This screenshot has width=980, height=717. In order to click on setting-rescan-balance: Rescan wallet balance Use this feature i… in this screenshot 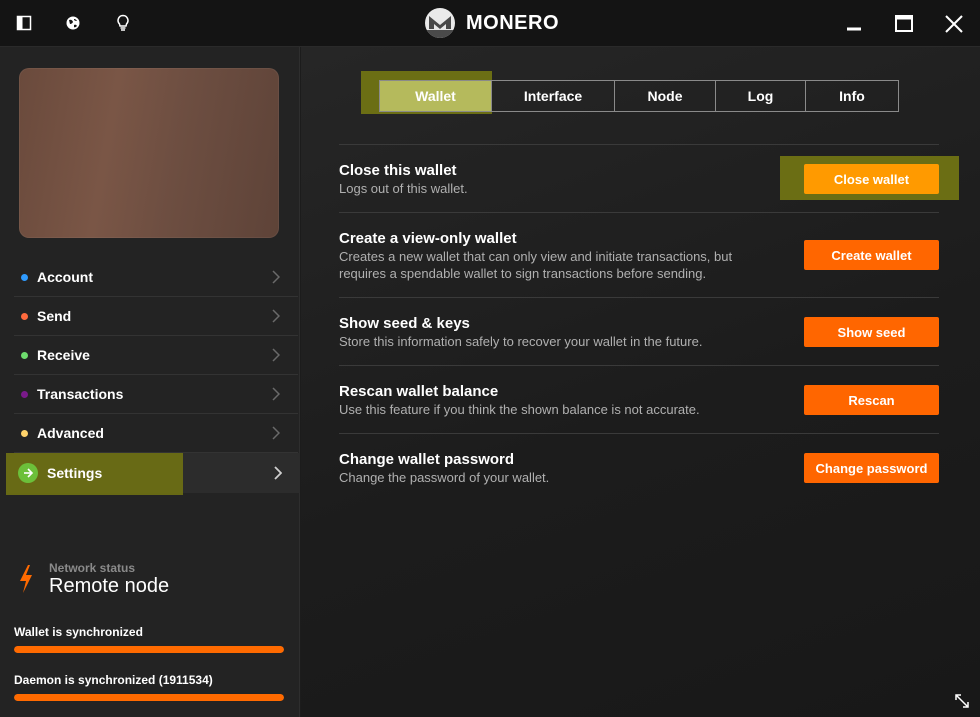, I will do `click(639, 399)`.